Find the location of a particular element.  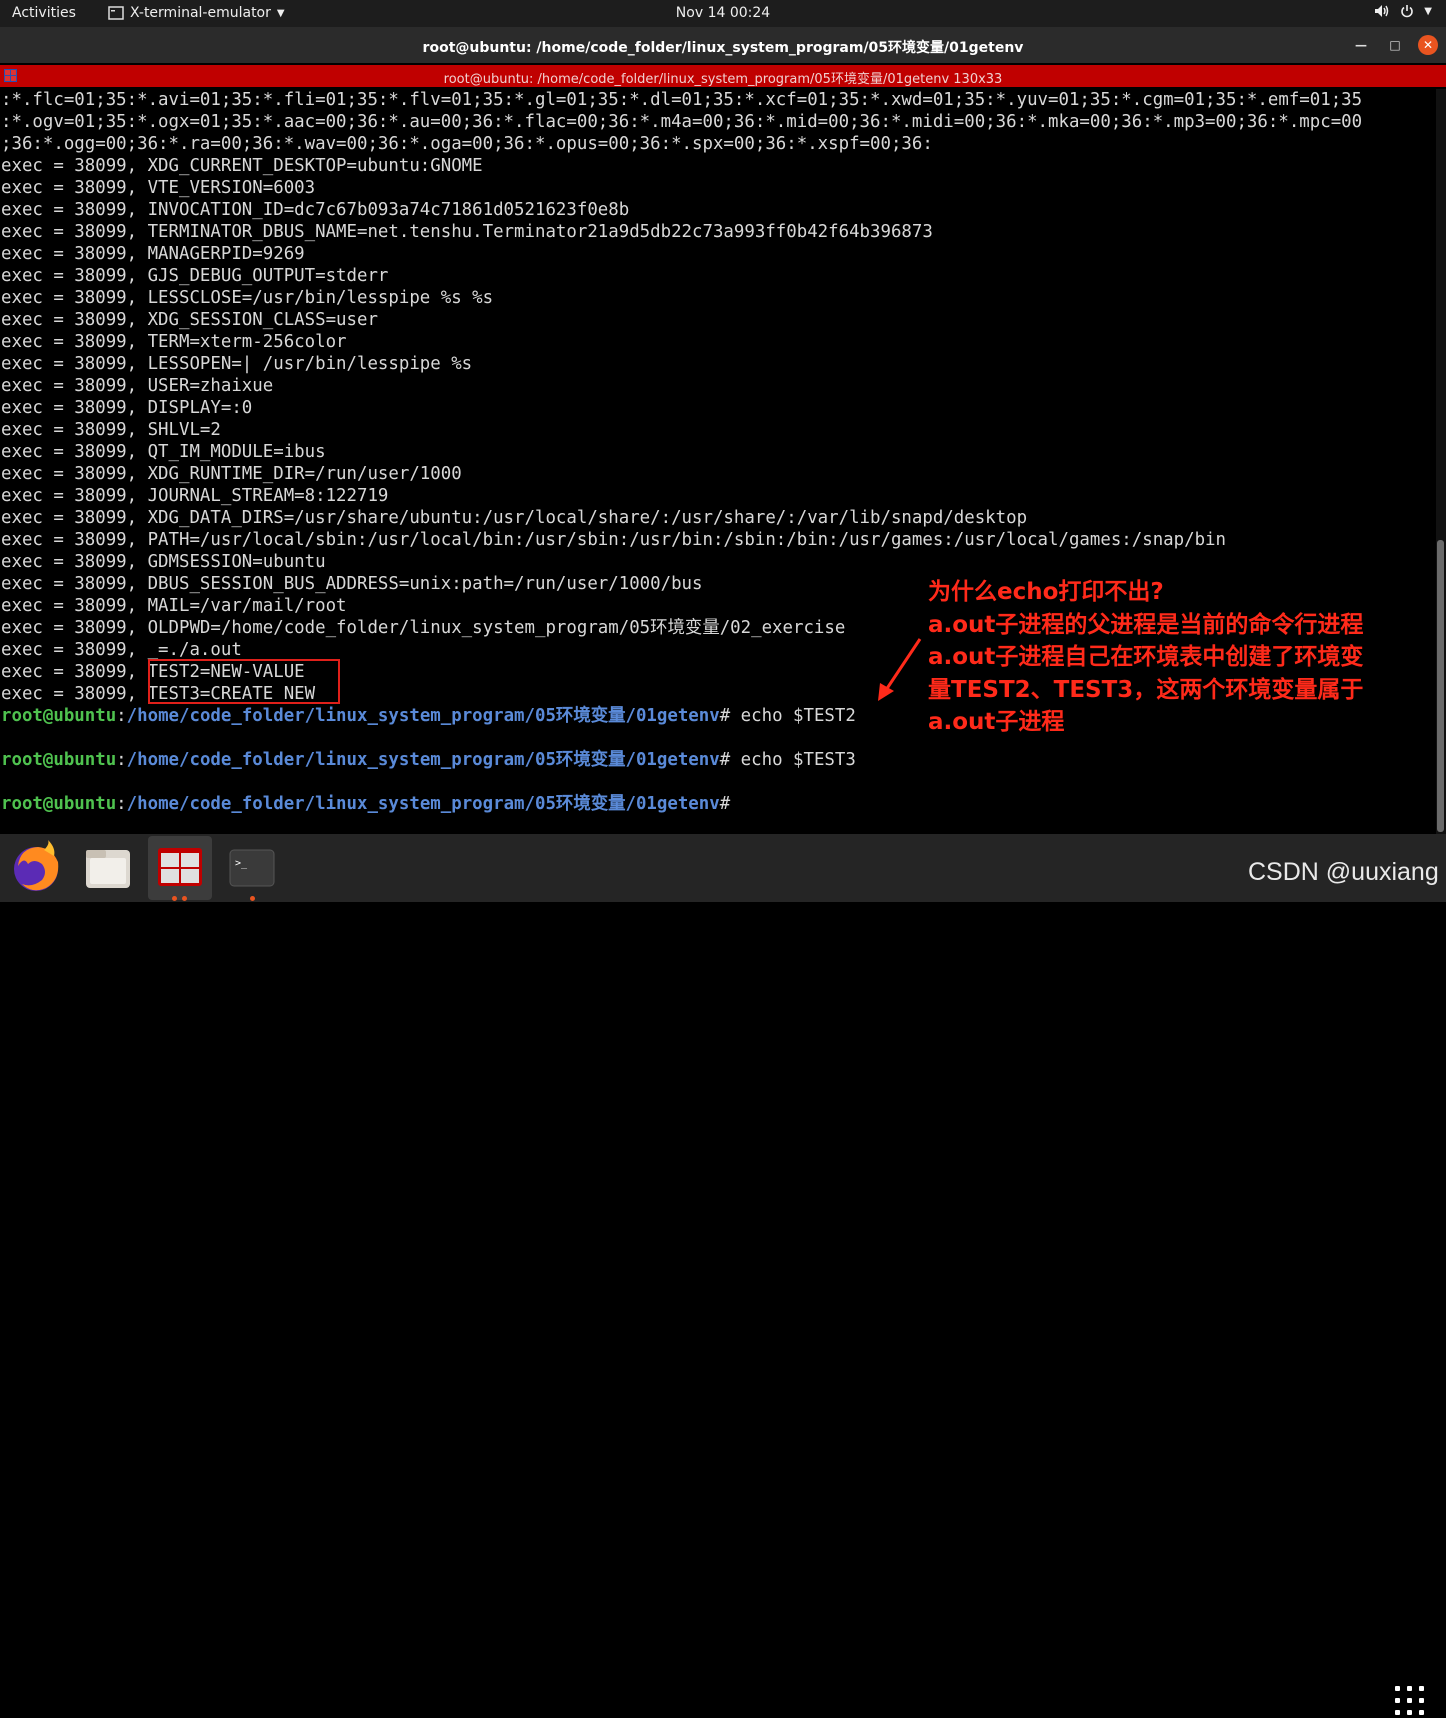

terminal-icon: >_ is located at coordinates (252, 868).